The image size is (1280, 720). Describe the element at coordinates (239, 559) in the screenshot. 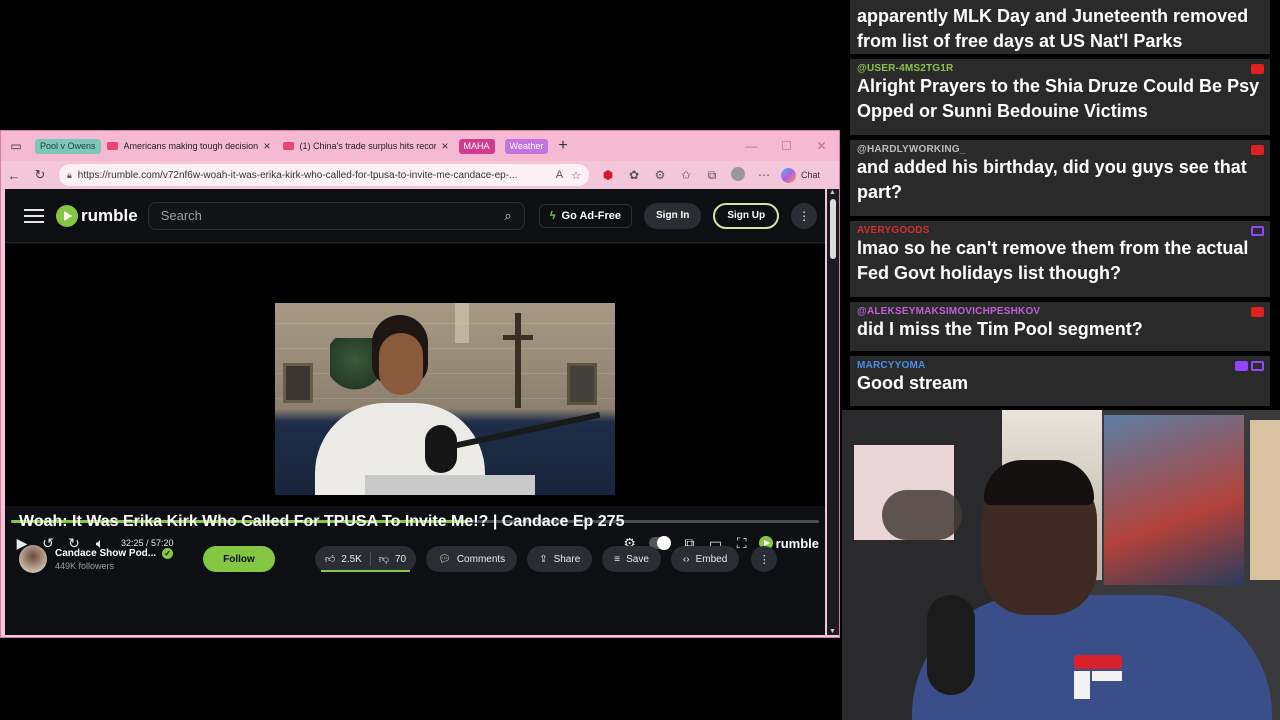

I see `follow-button: Follow` at that location.